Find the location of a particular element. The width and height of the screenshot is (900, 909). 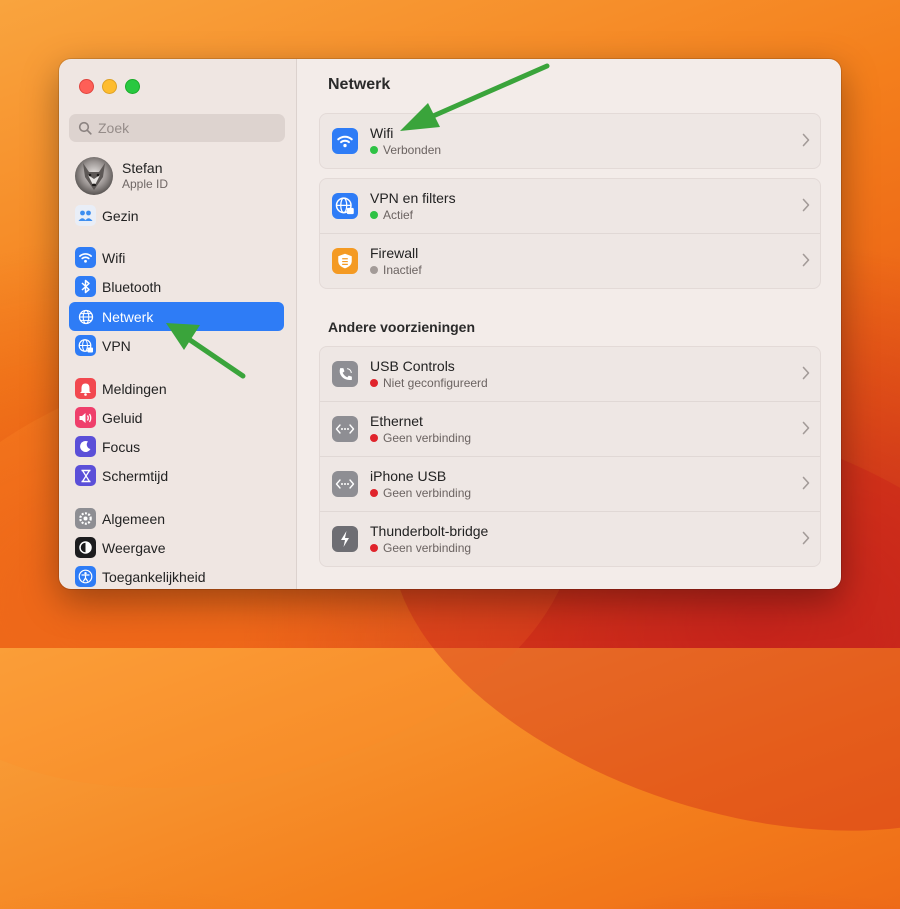

annotation-arrow-wifi is located at coordinates (475, 97).